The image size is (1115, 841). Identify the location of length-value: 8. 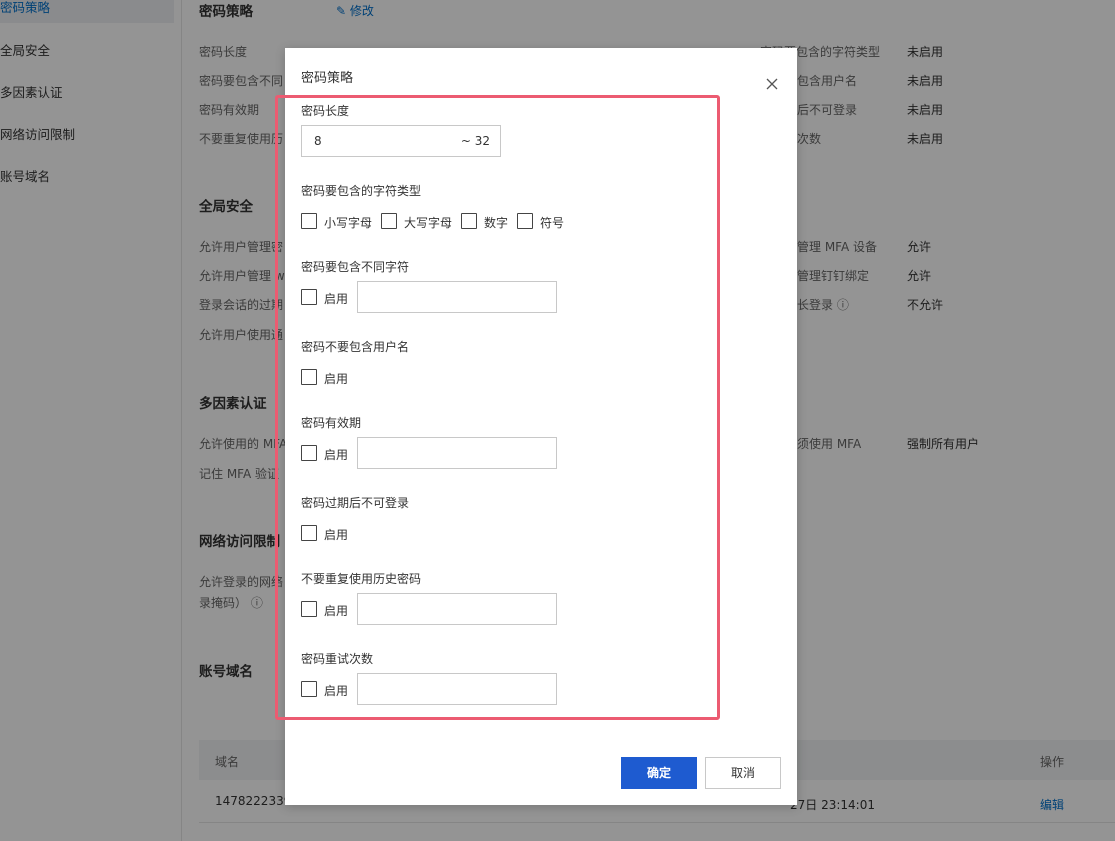
(318, 141).